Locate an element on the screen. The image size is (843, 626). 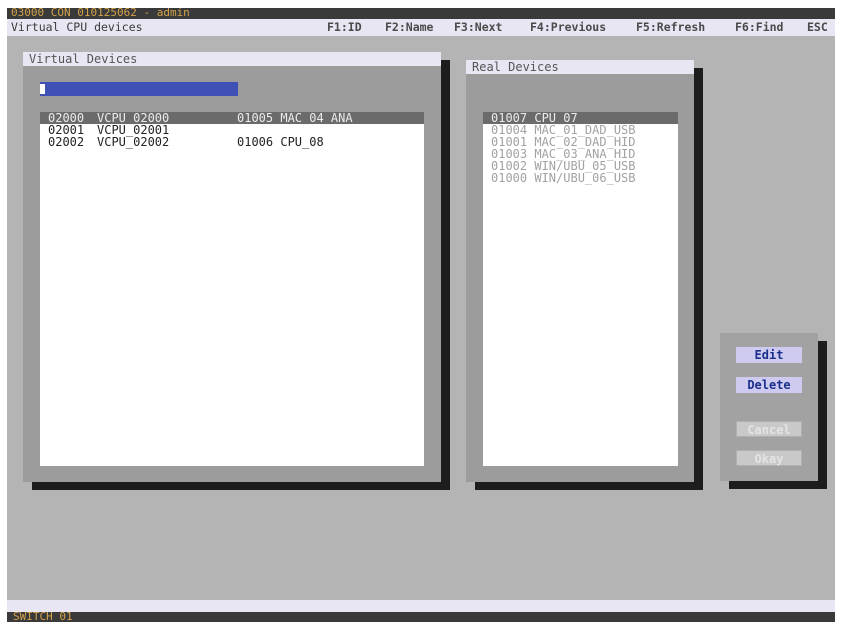
virtual-panel-title: Virtual Devices is located at coordinates (232, 59).